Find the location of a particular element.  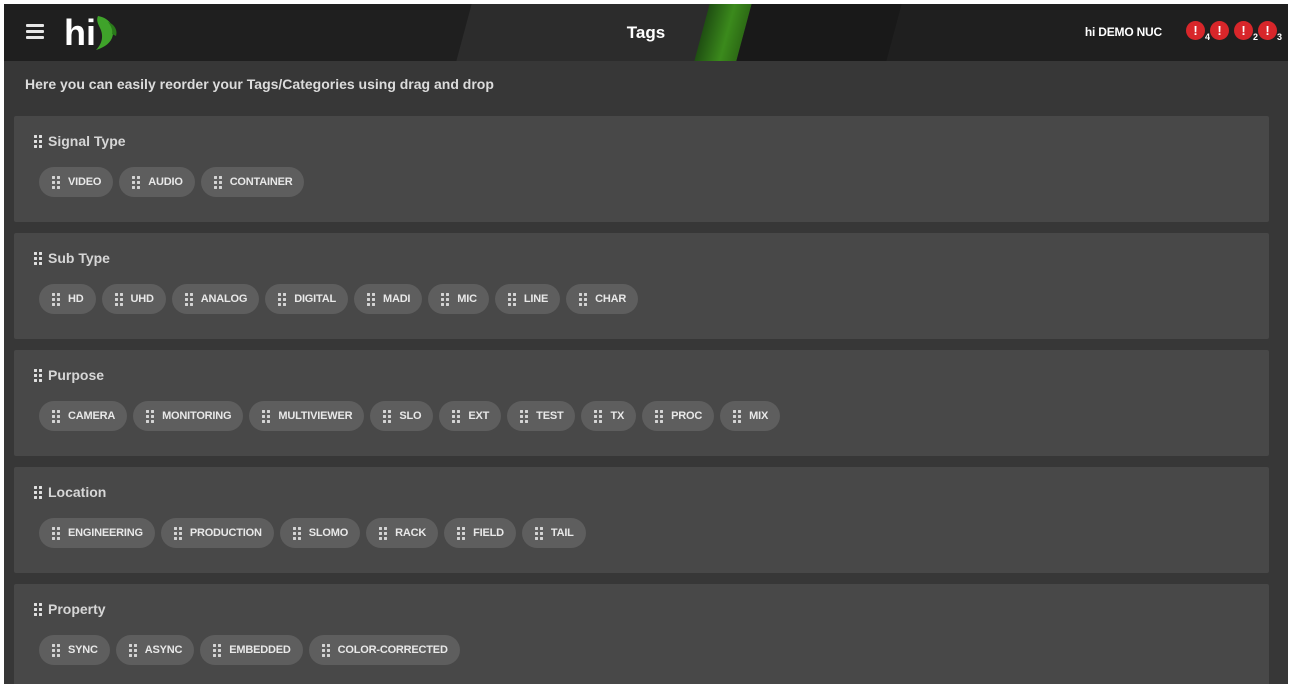

tag-list: VIDEO AUDIO CONTAINER is located at coordinates (172, 182).